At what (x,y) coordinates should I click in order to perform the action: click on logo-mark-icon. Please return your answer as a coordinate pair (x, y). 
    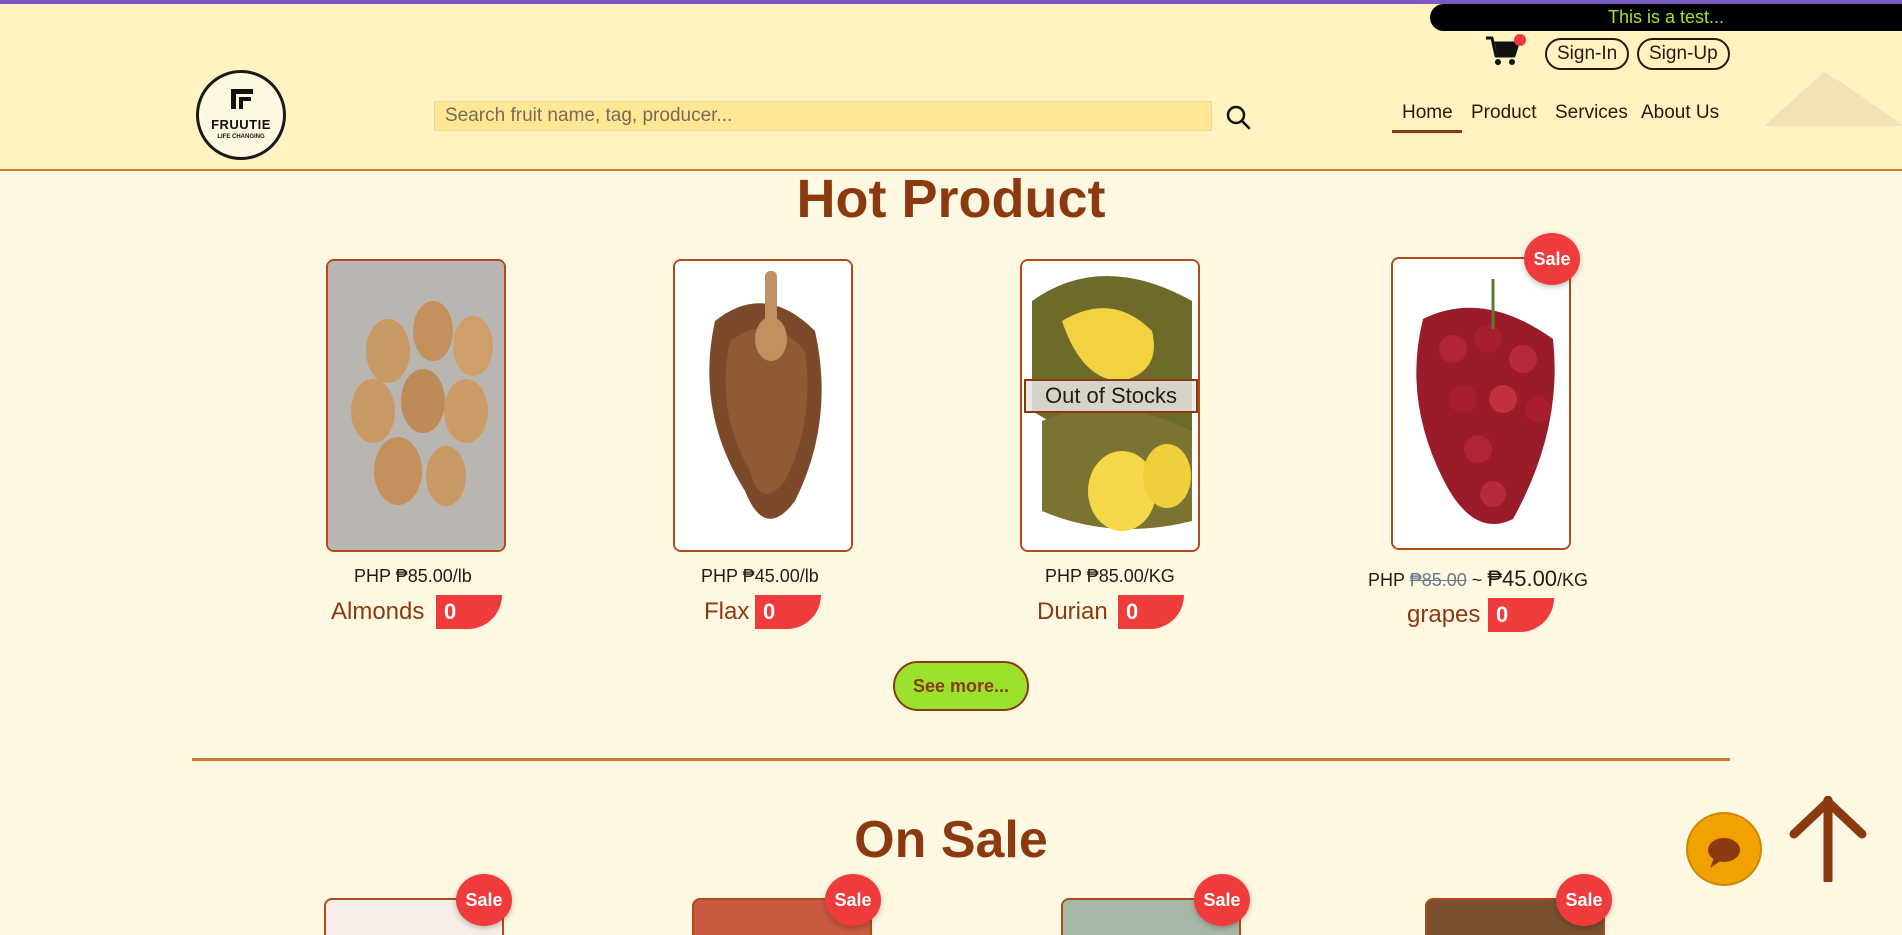
    Looking at the image, I should click on (242, 99).